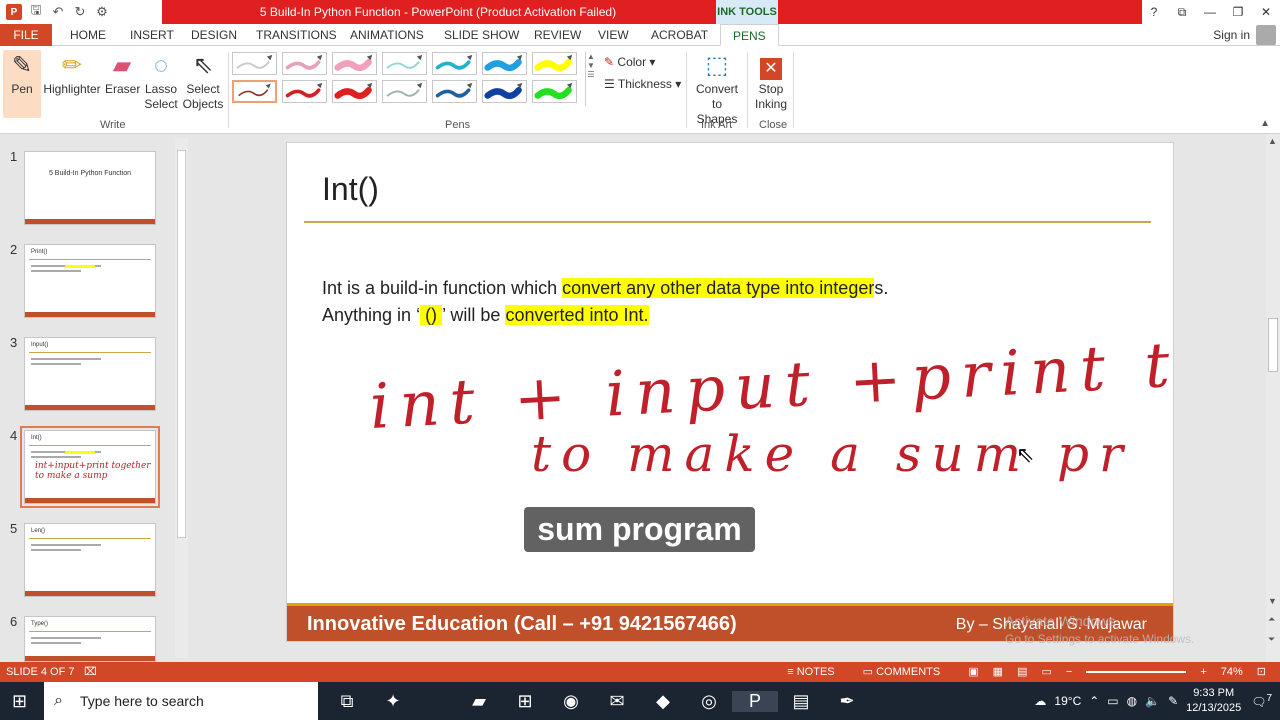 The width and height of the screenshot is (1280, 720). What do you see at coordinates (571, 701) in the screenshot?
I see `edge-icon: ◉` at bounding box center [571, 701].